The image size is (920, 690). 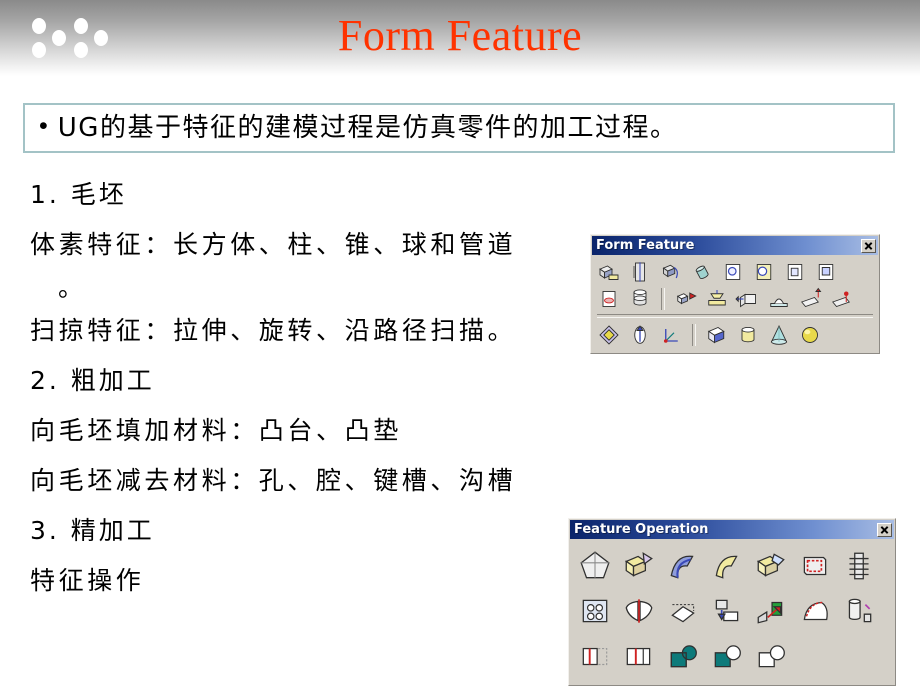 I want to click on body-line: 扫掠特征：拉伸、旋转、沿路径扫描。, so click(x=273, y=330).